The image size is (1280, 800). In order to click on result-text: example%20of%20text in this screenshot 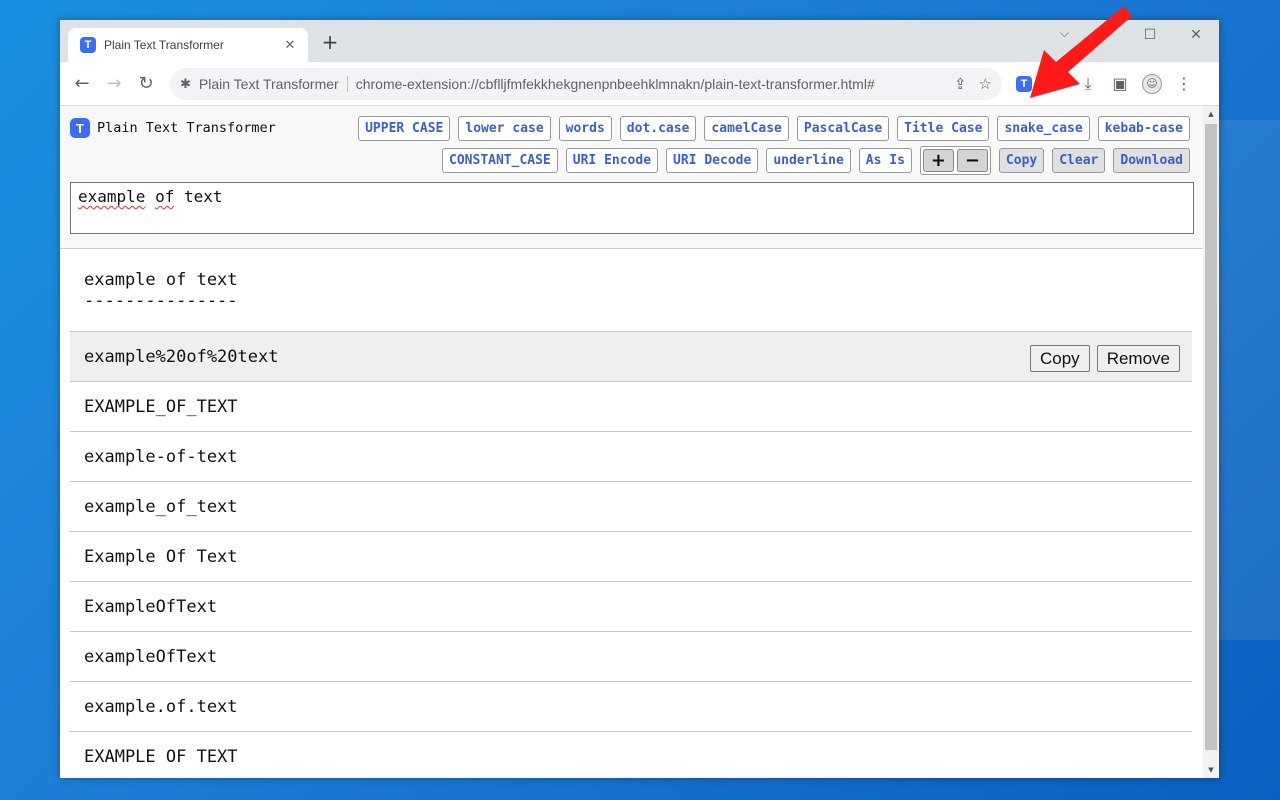, I will do `click(181, 356)`.